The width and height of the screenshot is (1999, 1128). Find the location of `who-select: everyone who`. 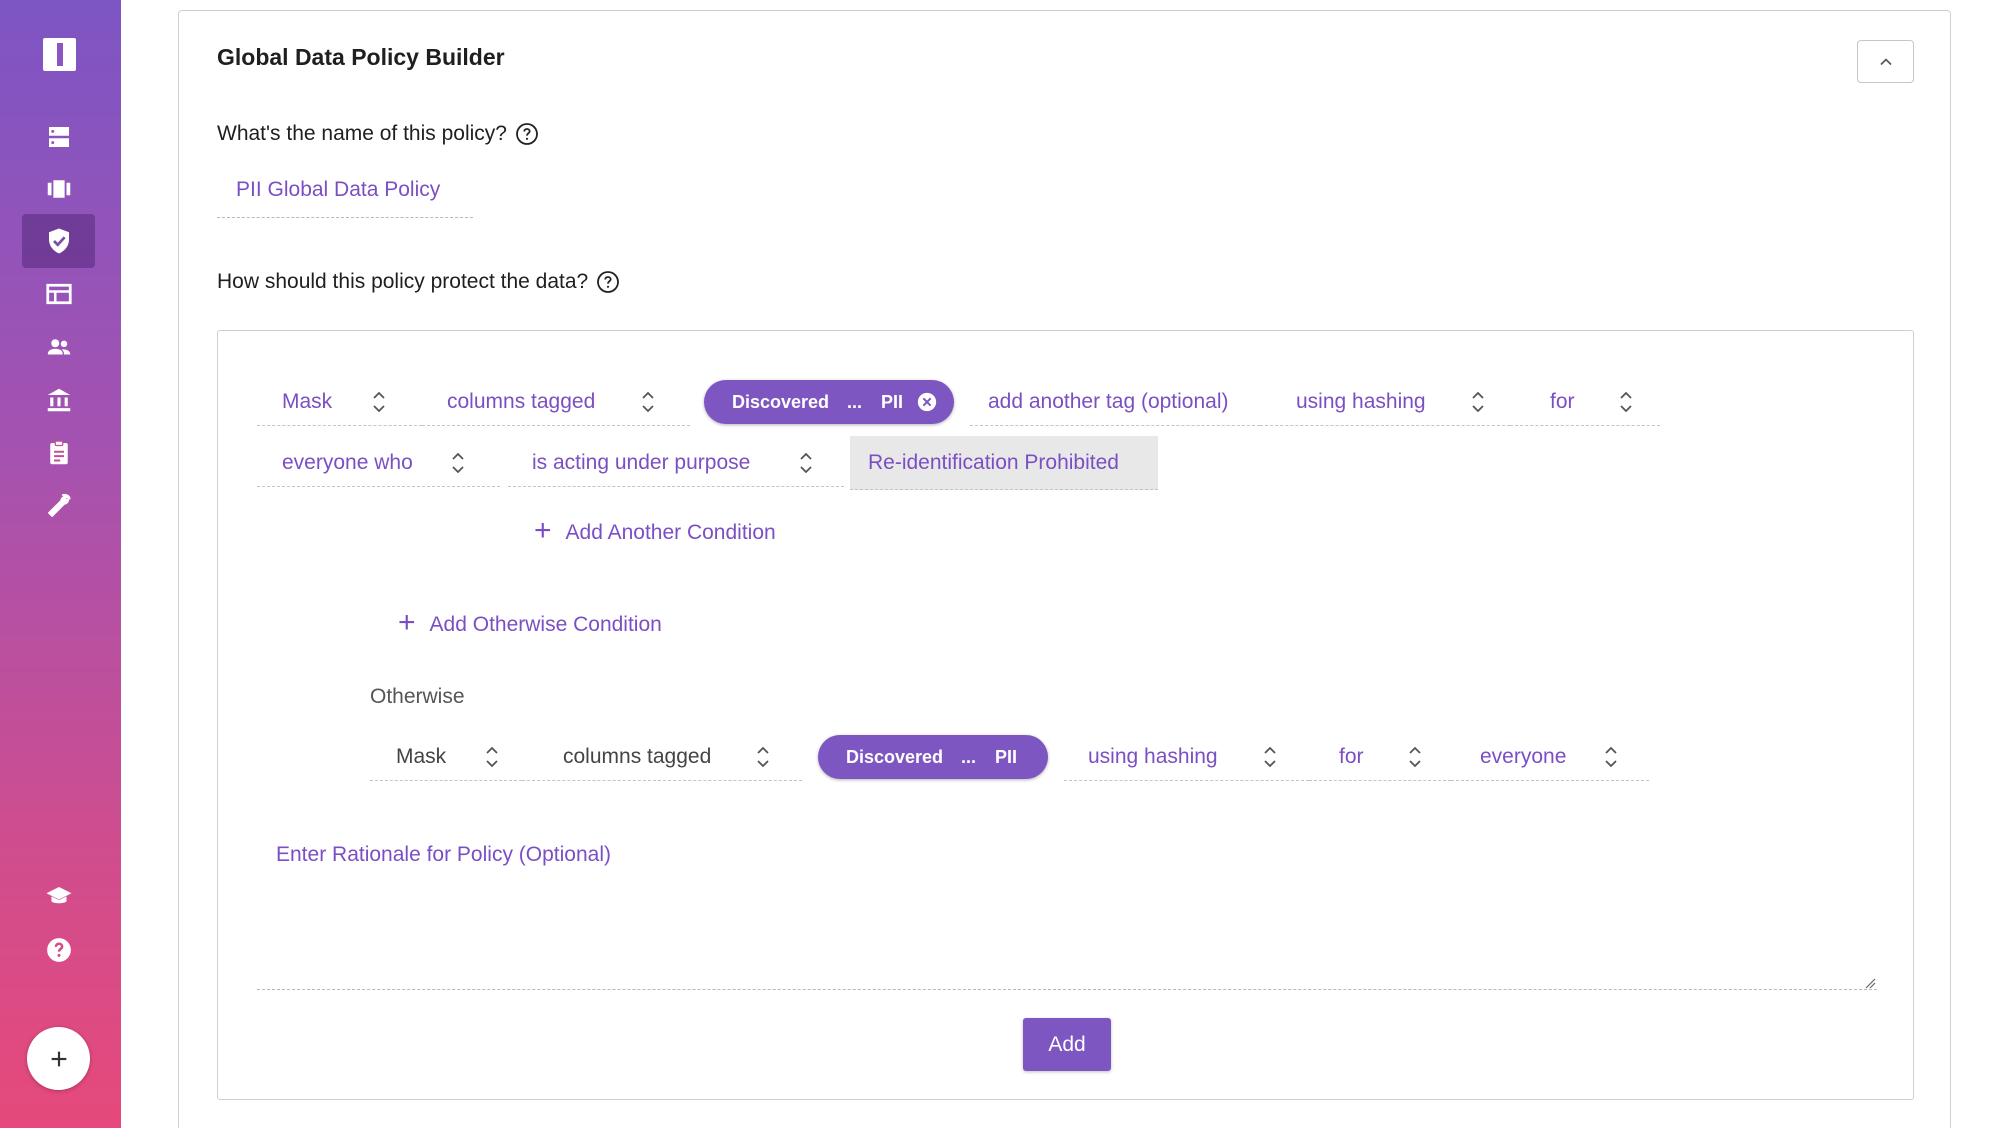

who-select: everyone who is located at coordinates (378, 463).